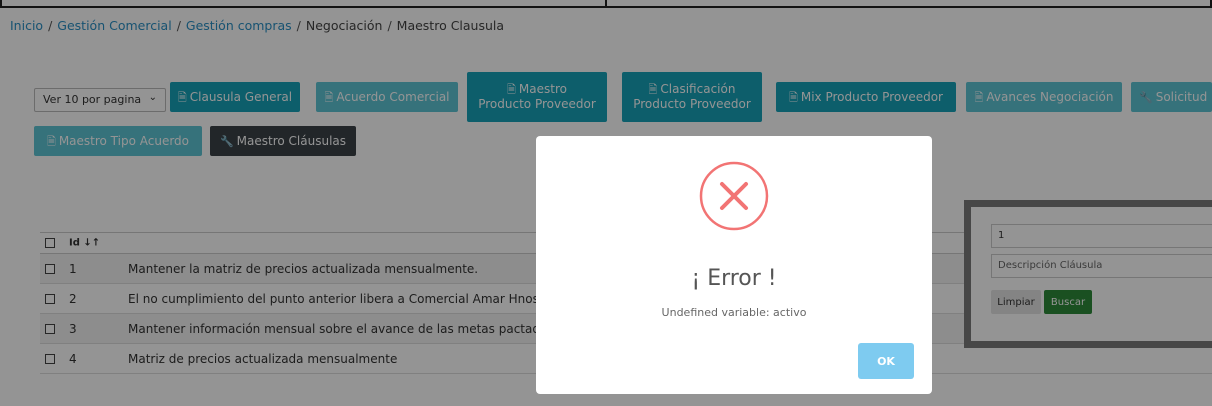  I want to click on dialog-title: ¡ Error !, so click(734, 278).